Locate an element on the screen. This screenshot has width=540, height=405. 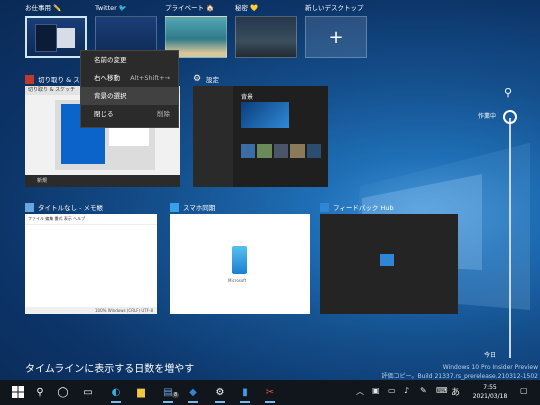
microsoft-label: Microsoft is located at coordinates (237, 280).